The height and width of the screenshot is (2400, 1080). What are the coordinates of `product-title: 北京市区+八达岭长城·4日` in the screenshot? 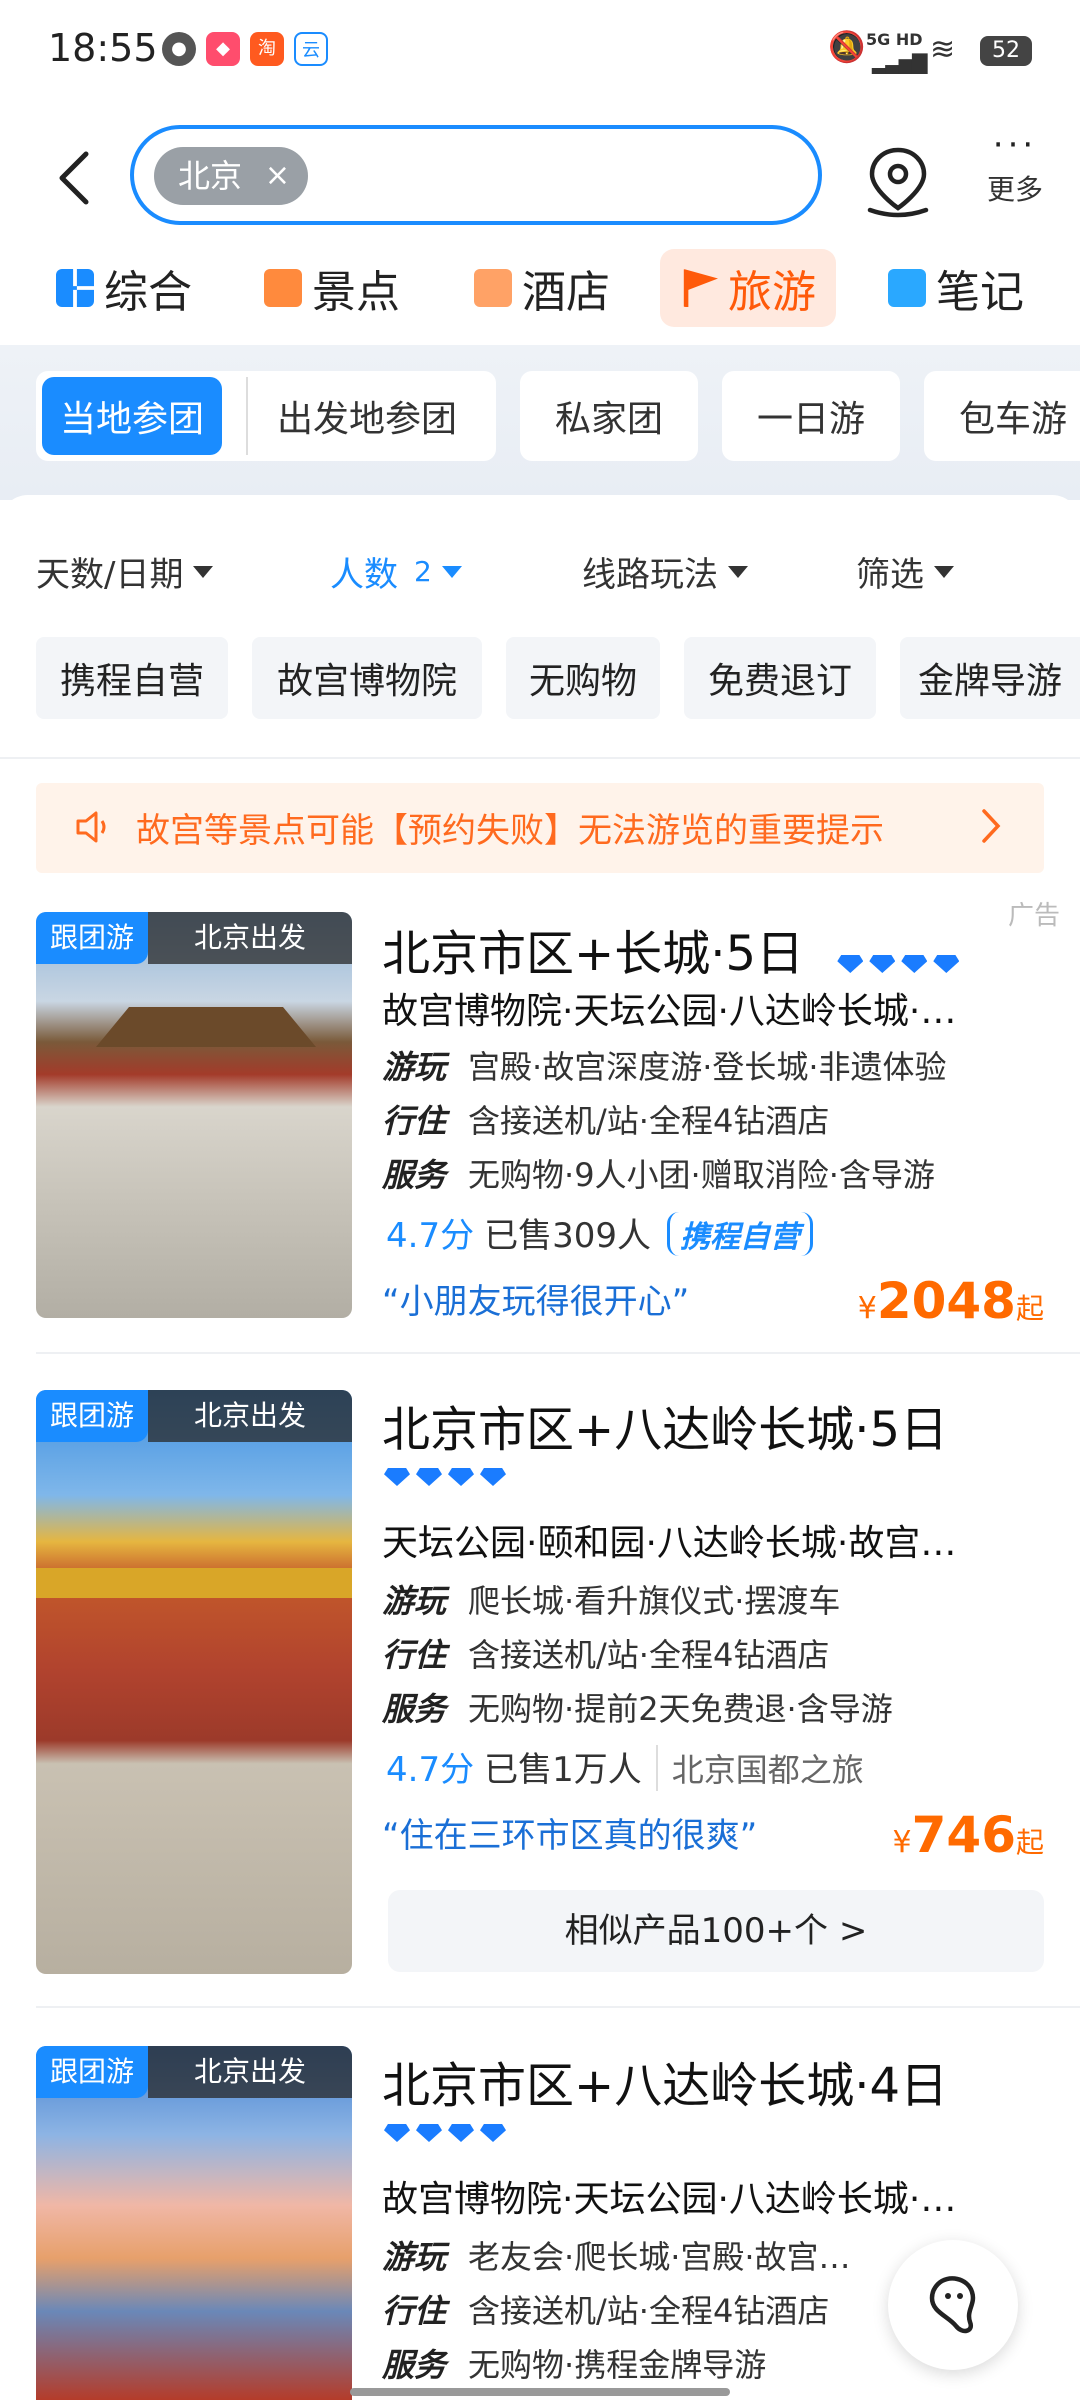 It's located at (665, 2086).